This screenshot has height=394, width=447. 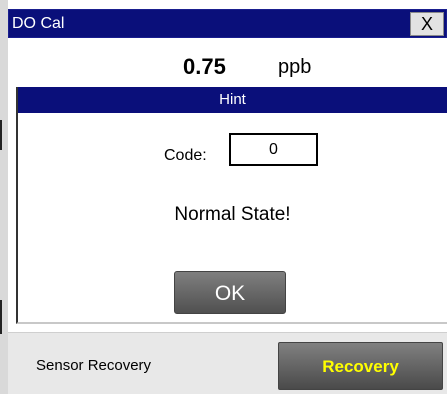 What do you see at coordinates (232, 214) in the screenshot?
I see `status-message: Normal State!` at bounding box center [232, 214].